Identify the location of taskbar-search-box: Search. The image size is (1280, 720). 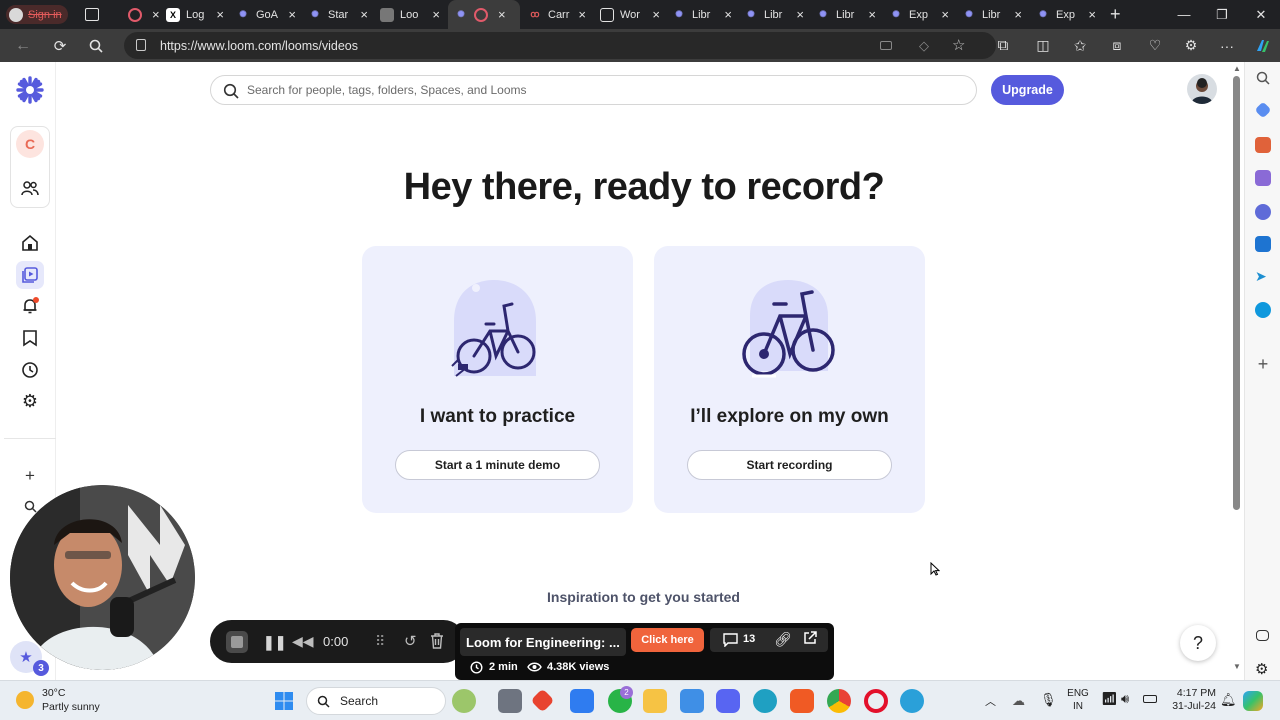
(376, 701).